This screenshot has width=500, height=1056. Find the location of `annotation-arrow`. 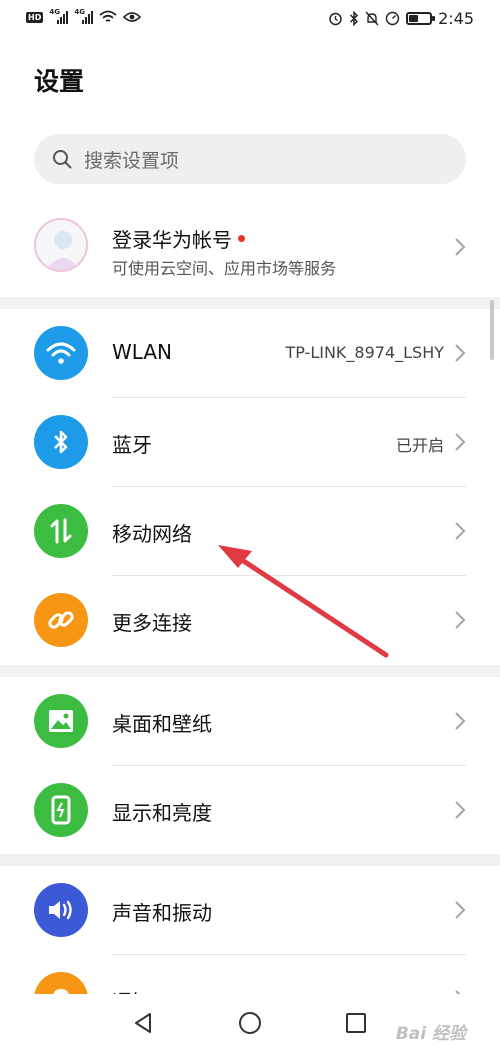

annotation-arrow is located at coordinates (303, 601).